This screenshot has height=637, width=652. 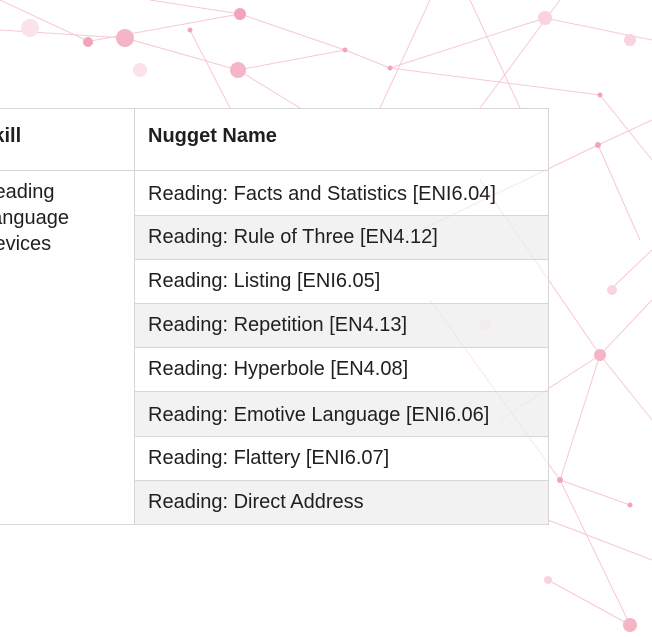 What do you see at coordinates (341, 139) in the screenshot?
I see `nugget-name-column-header: Nugget Name` at bounding box center [341, 139].